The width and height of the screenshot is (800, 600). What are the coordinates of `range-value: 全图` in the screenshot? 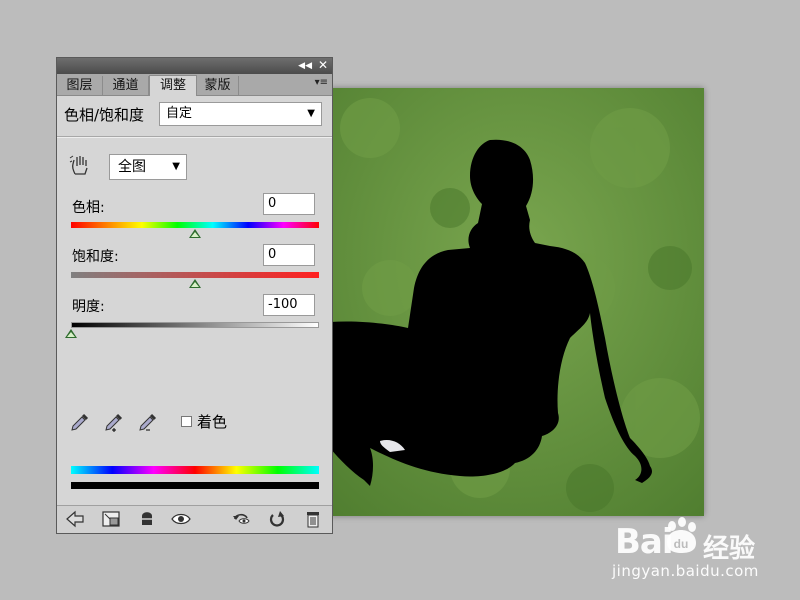 It's located at (132, 167).